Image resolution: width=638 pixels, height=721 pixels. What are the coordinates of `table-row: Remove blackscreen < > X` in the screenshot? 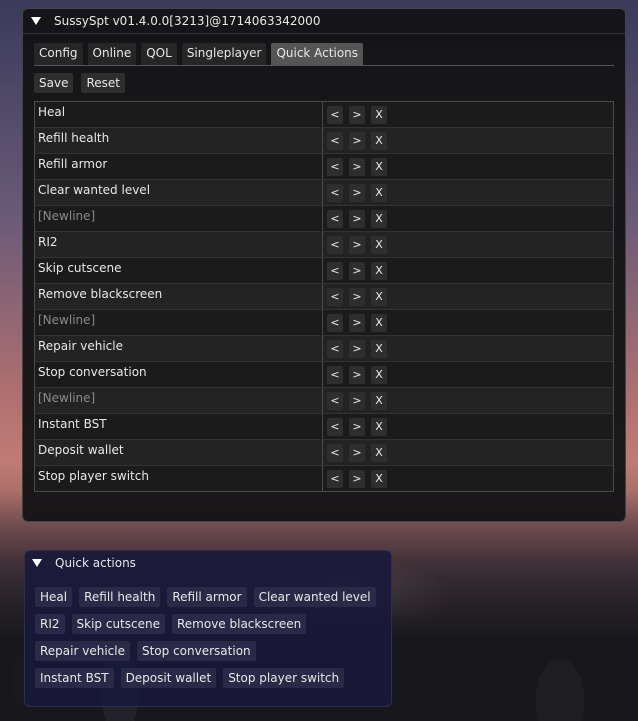 It's located at (324, 297).